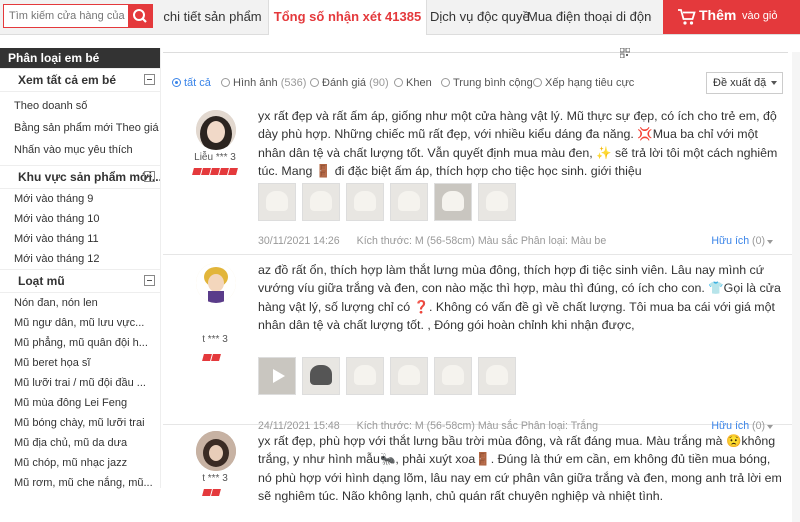 The image size is (800, 522). I want to click on play-icon, so click(279, 376).